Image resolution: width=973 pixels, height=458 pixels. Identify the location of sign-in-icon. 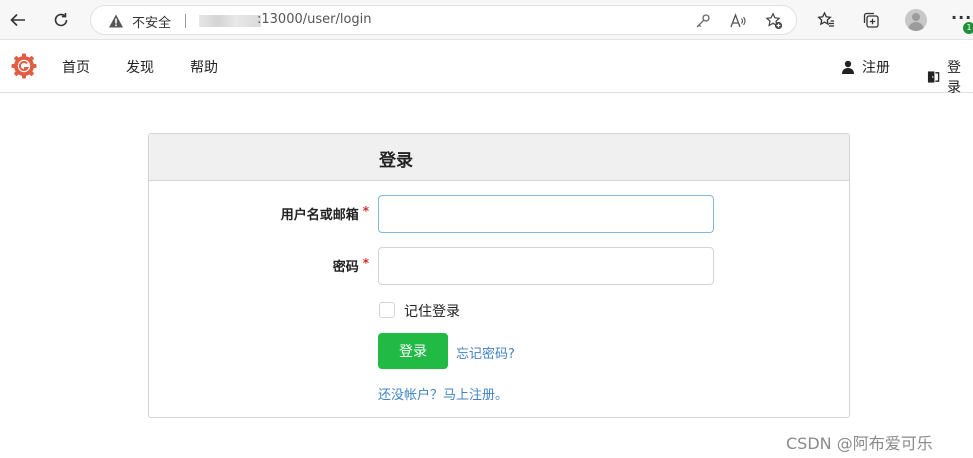
(933, 77).